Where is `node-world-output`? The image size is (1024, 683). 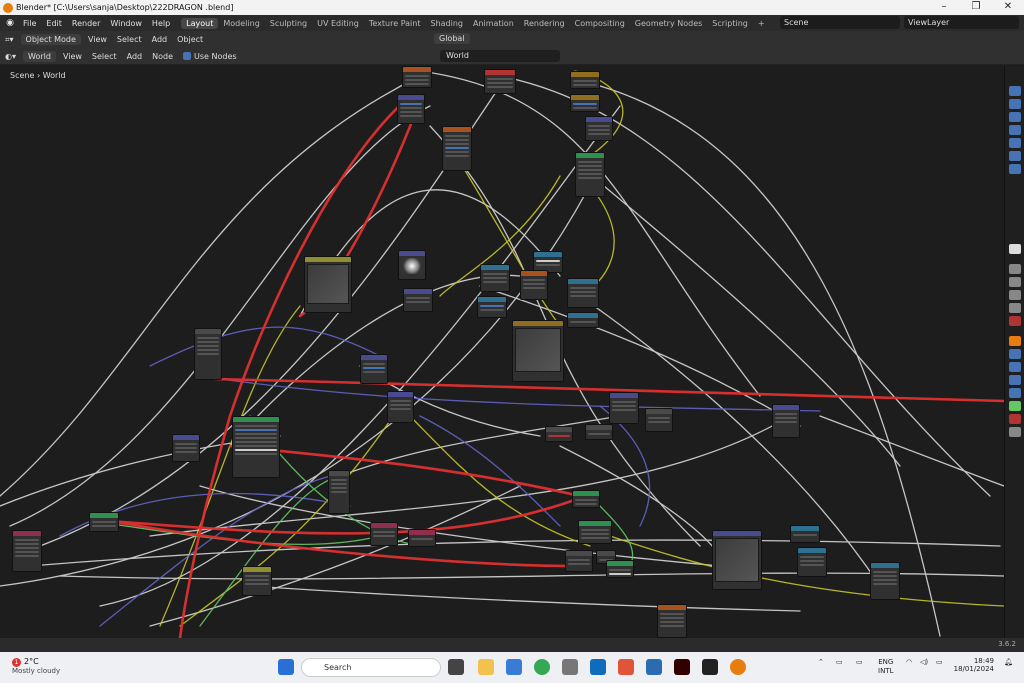
node-world-output is located at coordinates (27, 551).